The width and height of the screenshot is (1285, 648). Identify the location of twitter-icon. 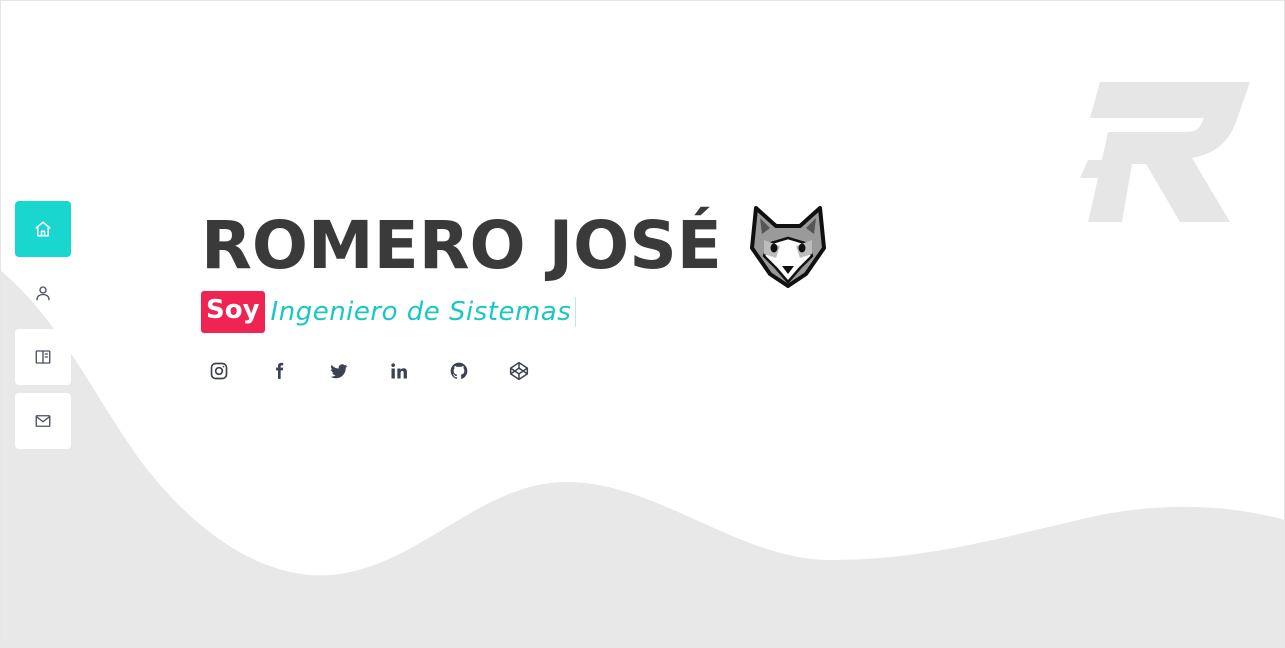
(339, 371).